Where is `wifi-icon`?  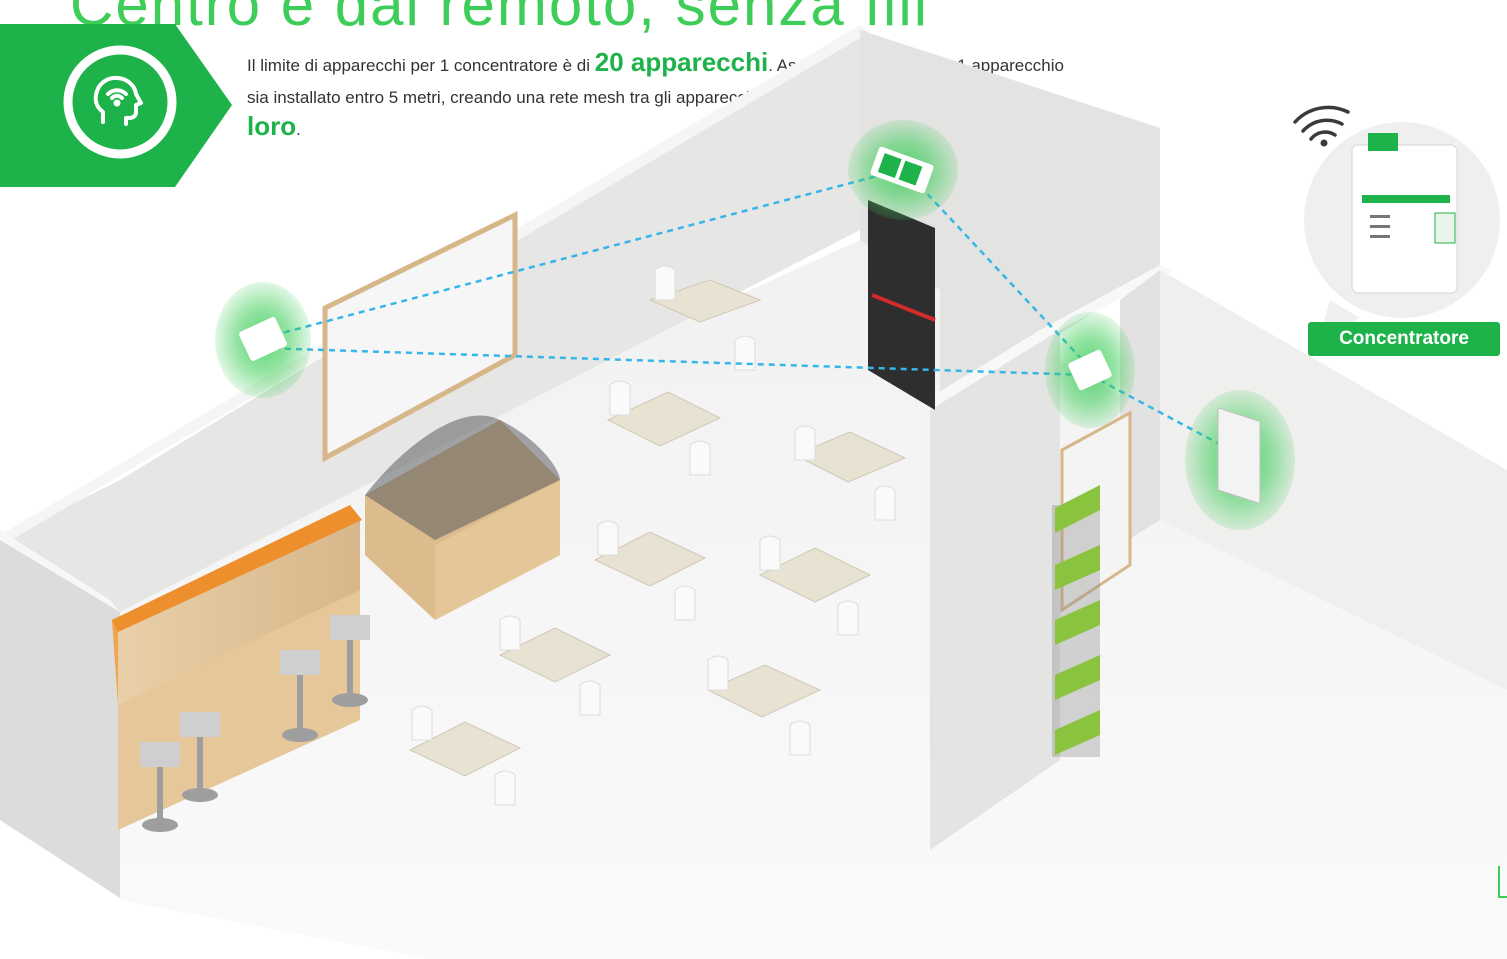
wifi-icon is located at coordinates (1321, 126).